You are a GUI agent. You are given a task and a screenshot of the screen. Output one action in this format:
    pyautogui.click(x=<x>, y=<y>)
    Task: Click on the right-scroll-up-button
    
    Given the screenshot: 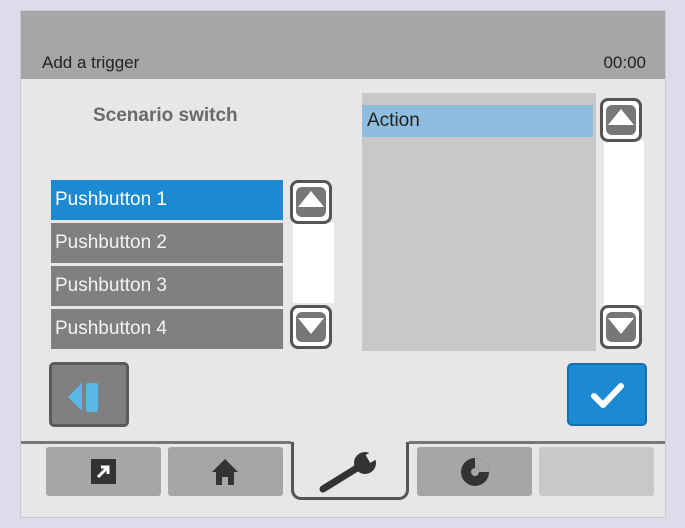 What is the action you would take?
    pyautogui.click(x=621, y=120)
    